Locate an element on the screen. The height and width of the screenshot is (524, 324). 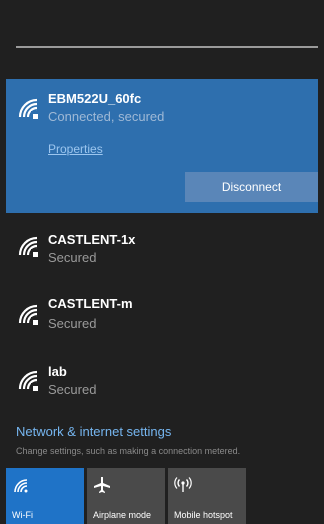
wifi-toggle-tile: Wi-Fi is located at coordinates (45, 496).